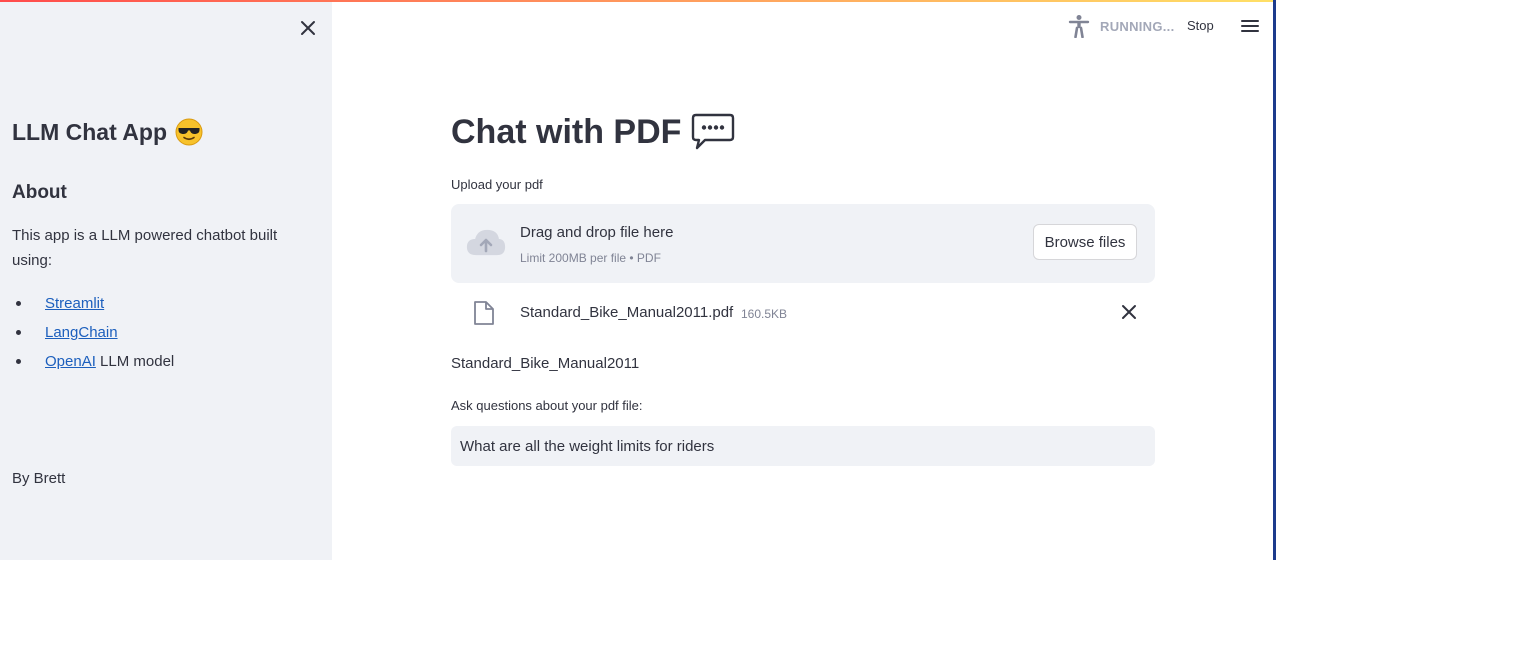 The image size is (1536, 648). Describe the element at coordinates (627, 312) in the screenshot. I see `uploaded-file-name: Standard_Bike_Manual2011.pdf` at that location.